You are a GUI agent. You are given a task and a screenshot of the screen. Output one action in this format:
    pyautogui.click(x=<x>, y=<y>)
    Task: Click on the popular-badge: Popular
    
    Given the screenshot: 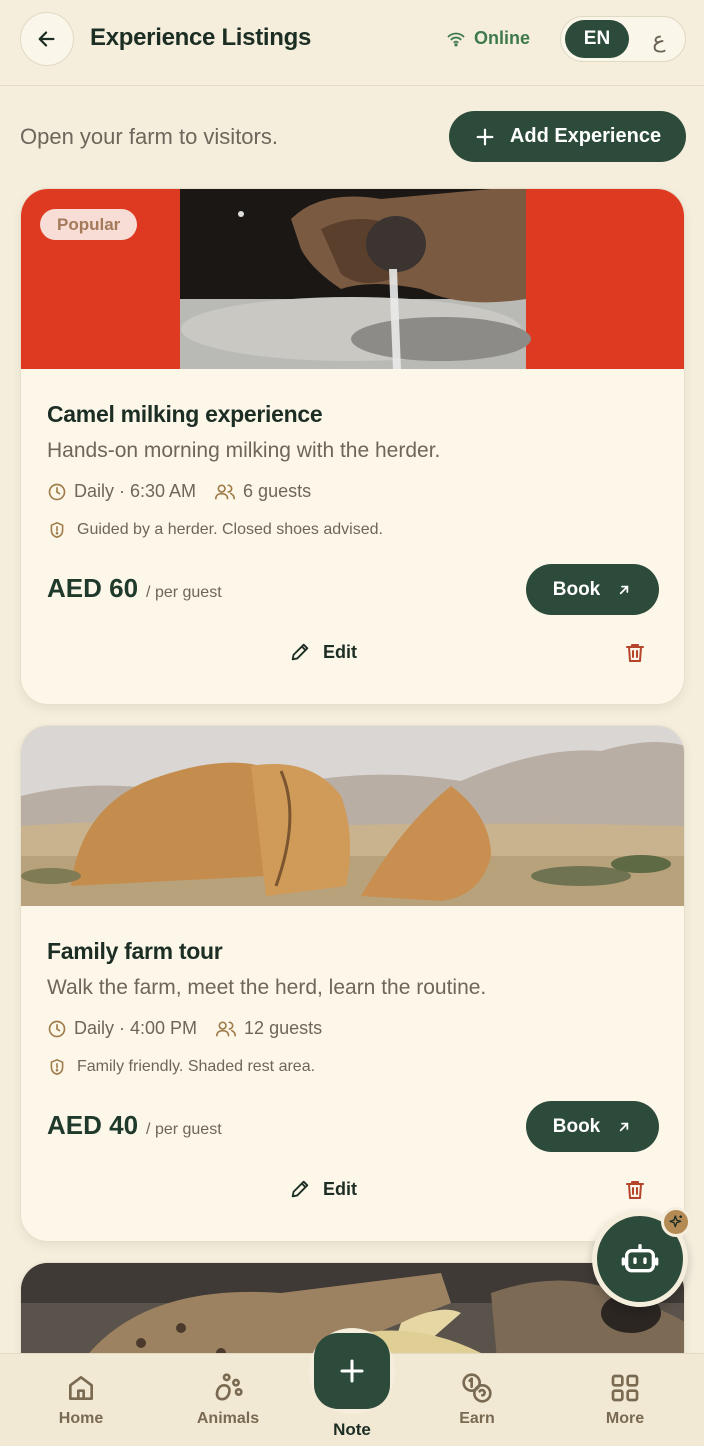 What is the action you would take?
    pyautogui.click(x=89, y=224)
    